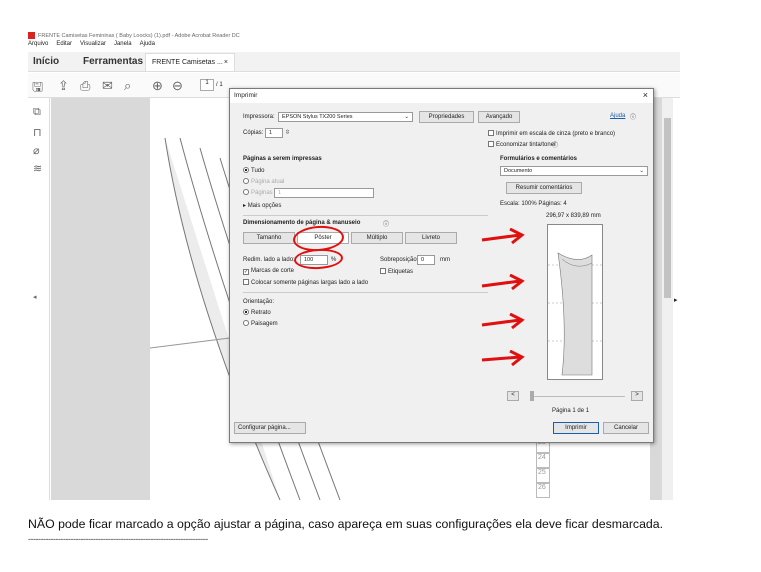 The width and height of the screenshot is (761, 572). What do you see at coordinates (287, 132) in the screenshot?
I see `copies-stepper-icon: ⇳` at bounding box center [287, 132].